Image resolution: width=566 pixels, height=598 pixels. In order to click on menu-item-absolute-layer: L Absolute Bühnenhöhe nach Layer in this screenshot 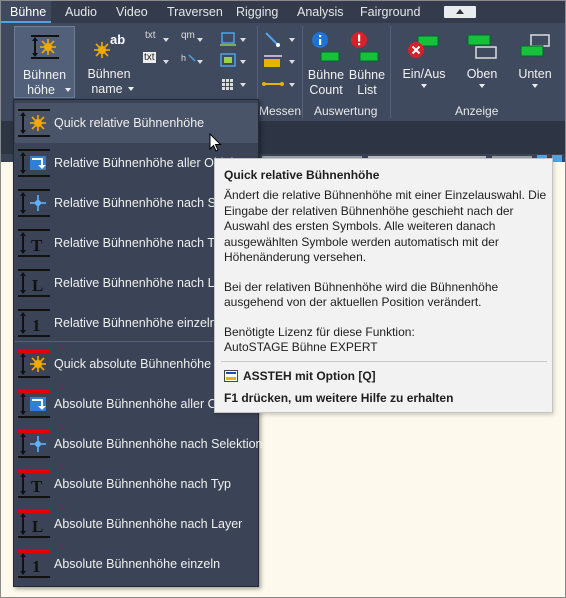, I will do `click(136, 524)`.